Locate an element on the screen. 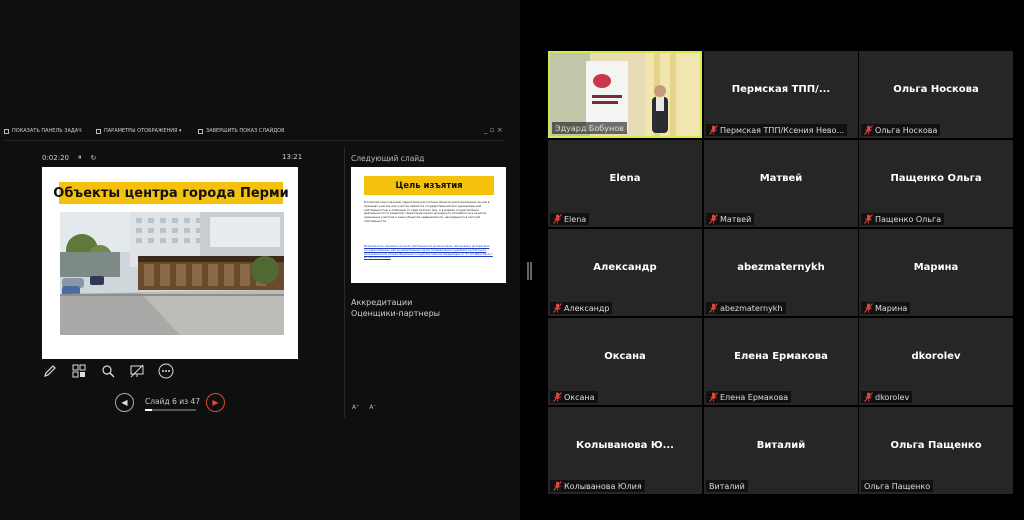  participant-label: Александр is located at coordinates (581, 308).